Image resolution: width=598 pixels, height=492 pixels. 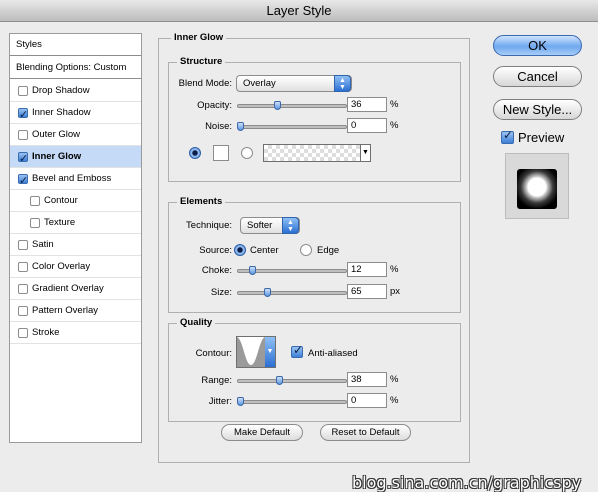 I want to click on style-item-bevel-and-emboss: Bevel and Emboss, so click(x=75, y=180).